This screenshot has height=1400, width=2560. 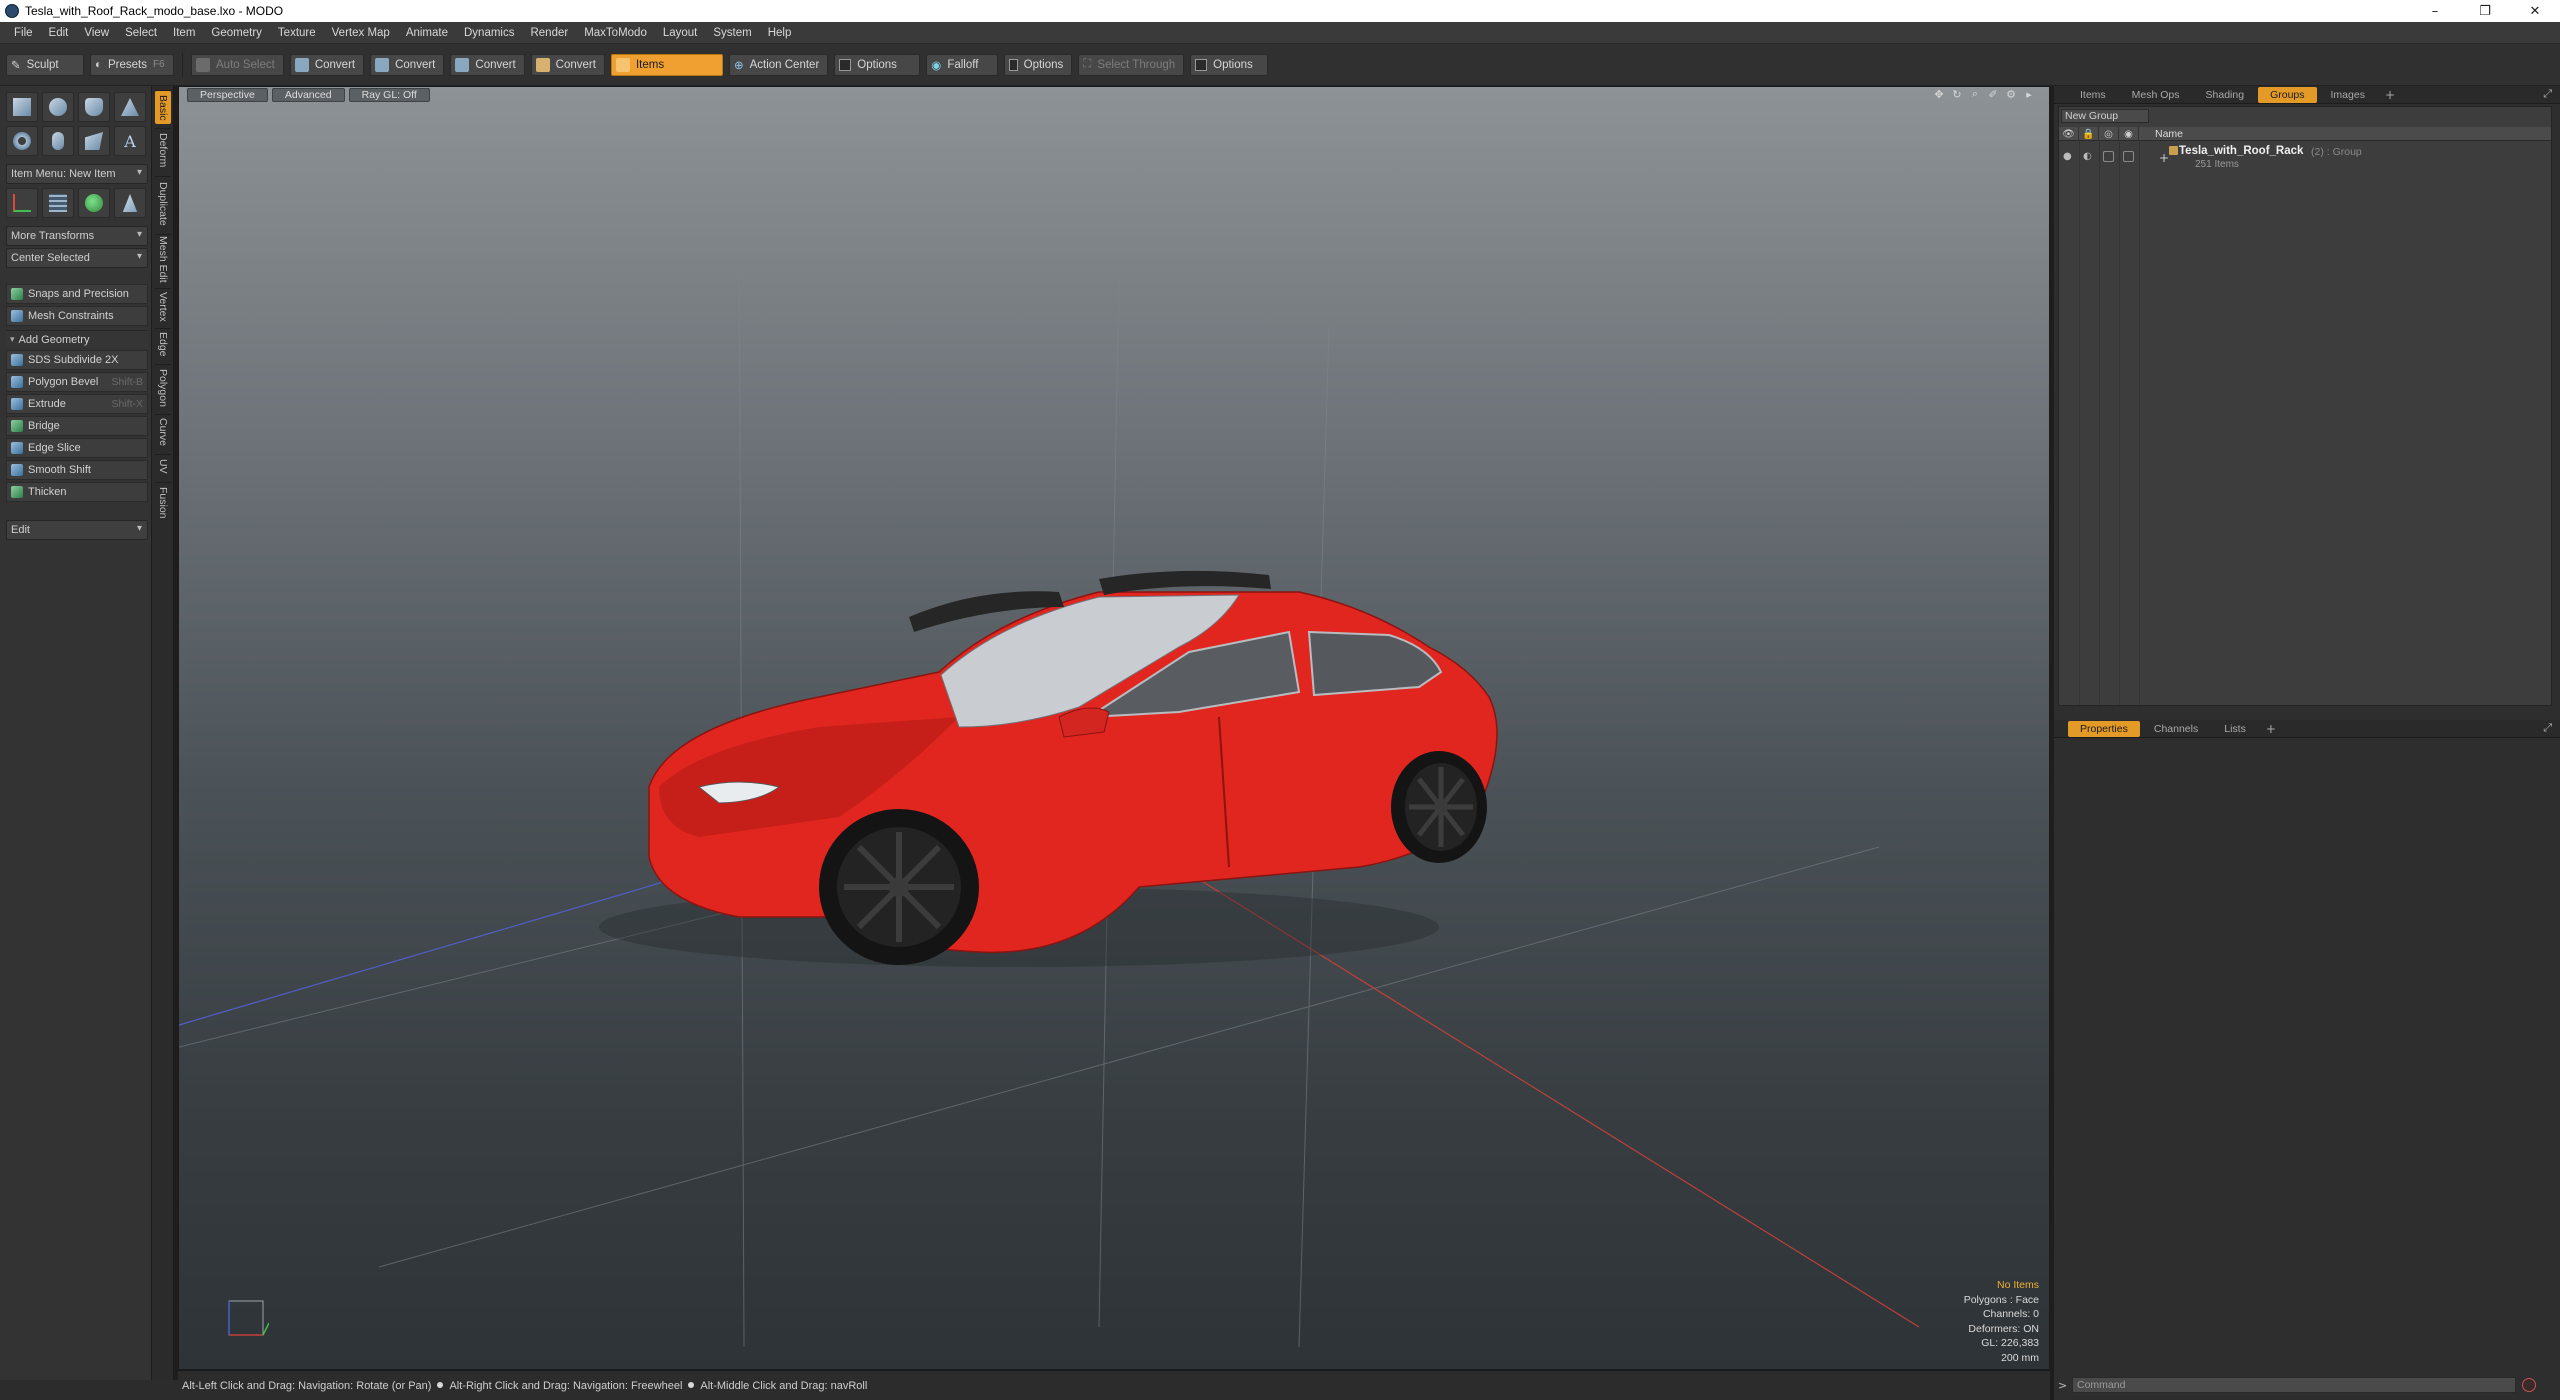 I want to click on item-menu-dropdown: Item Menu: New Item, so click(x=77, y=174).